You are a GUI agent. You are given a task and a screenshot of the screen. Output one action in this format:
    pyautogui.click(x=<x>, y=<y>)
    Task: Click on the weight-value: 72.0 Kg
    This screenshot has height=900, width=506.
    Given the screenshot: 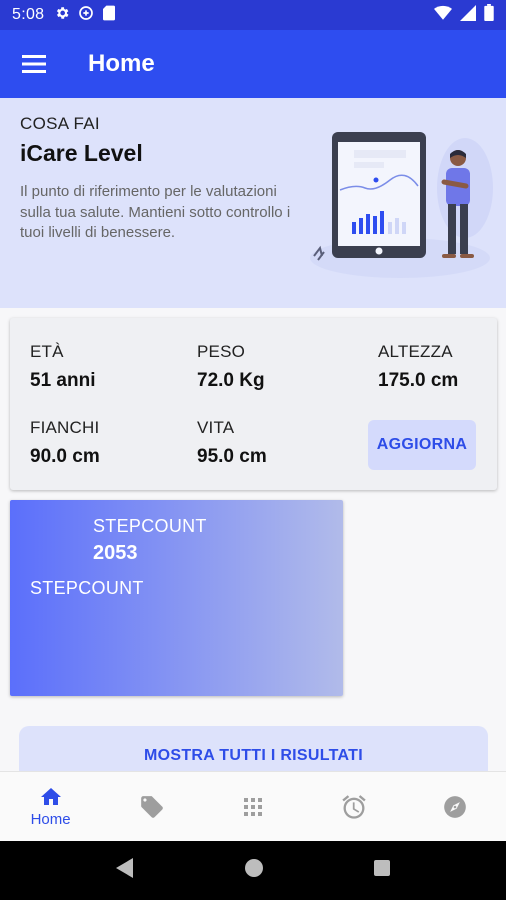 What is the action you would take?
    pyautogui.click(x=231, y=380)
    